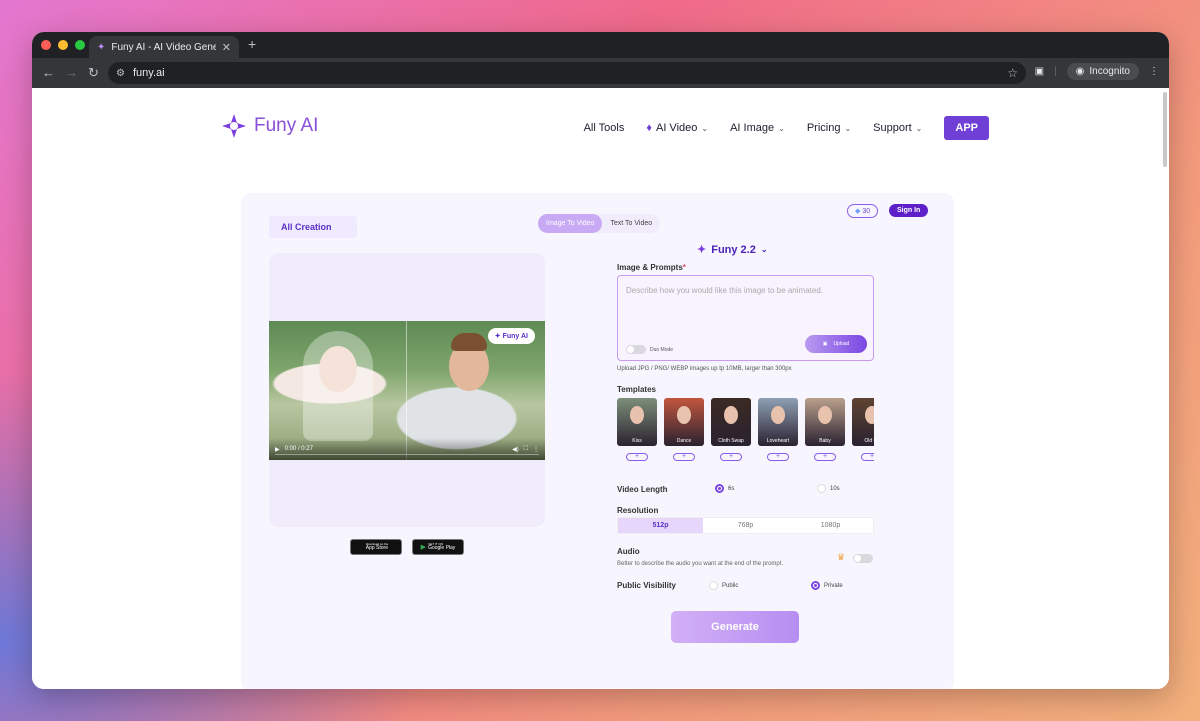  What do you see at coordinates (376, 547) in the screenshot?
I see `app-store-badge: Download on the App Store` at bounding box center [376, 547].